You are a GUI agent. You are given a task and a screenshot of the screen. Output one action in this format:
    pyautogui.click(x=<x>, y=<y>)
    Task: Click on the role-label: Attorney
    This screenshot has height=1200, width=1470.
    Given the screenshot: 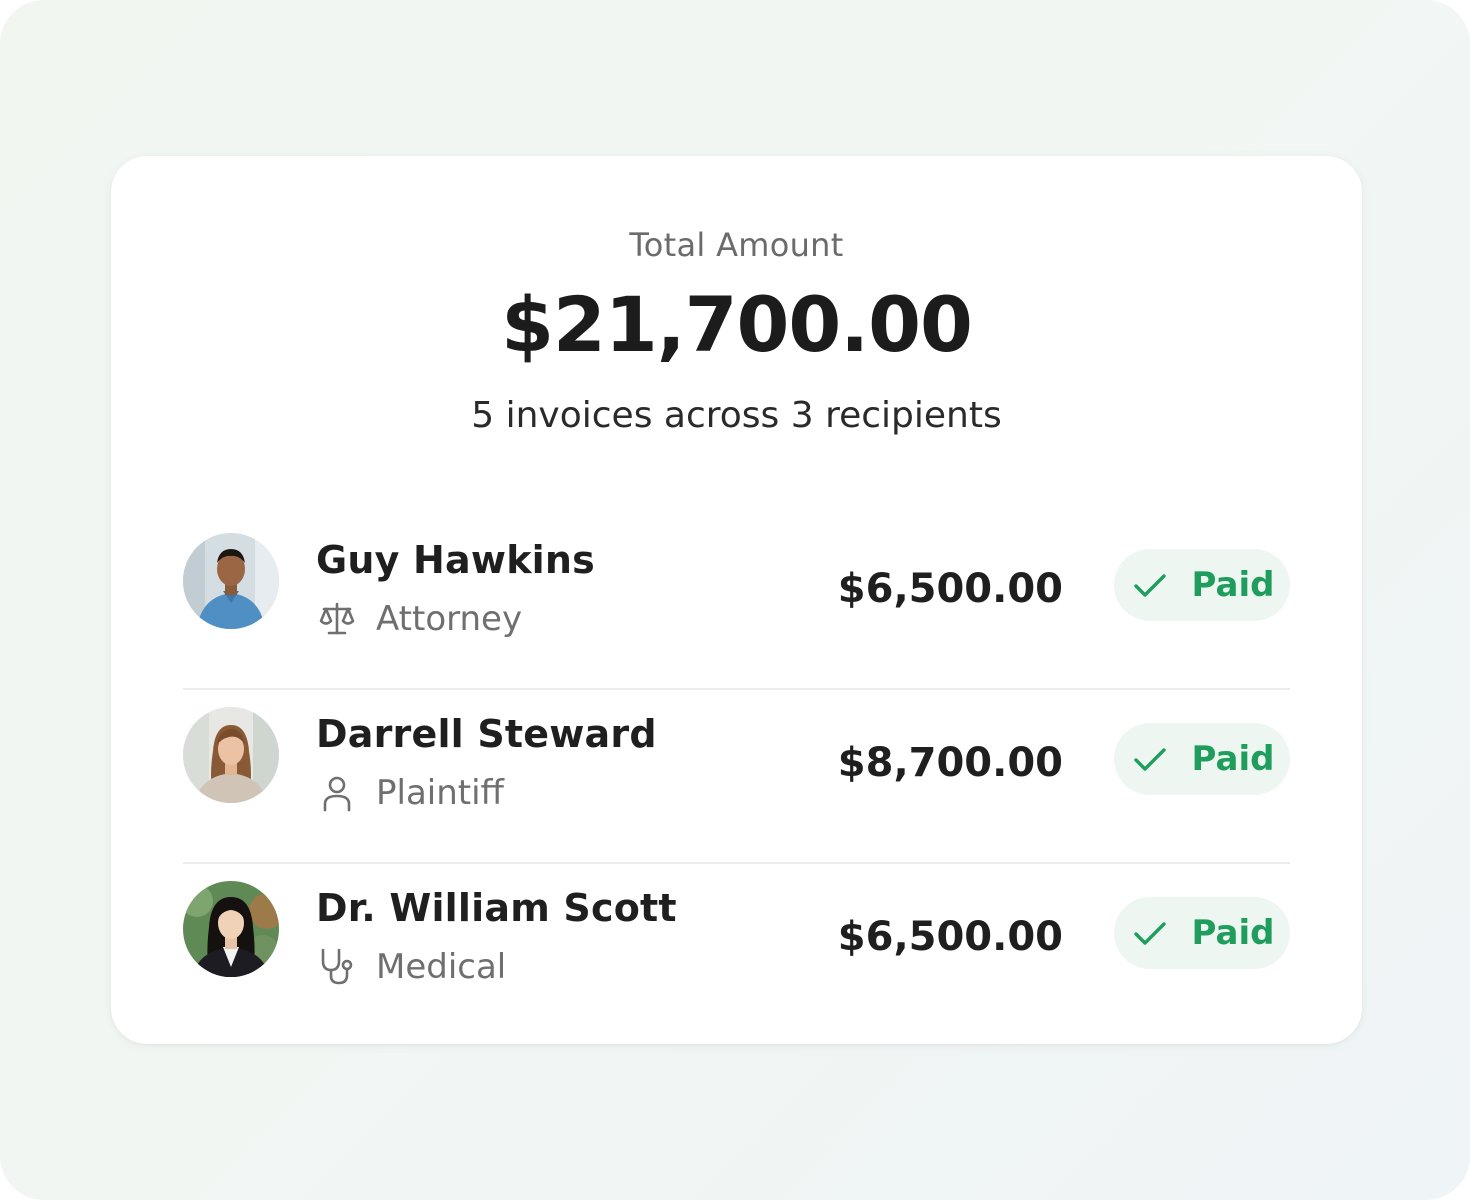 What is the action you would take?
    pyautogui.click(x=449, y=619)
    